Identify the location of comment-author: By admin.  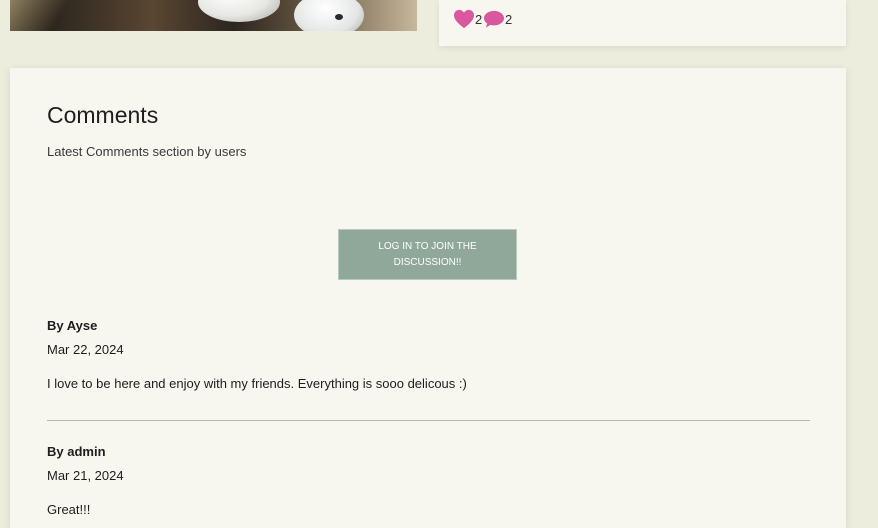
(76, 451).